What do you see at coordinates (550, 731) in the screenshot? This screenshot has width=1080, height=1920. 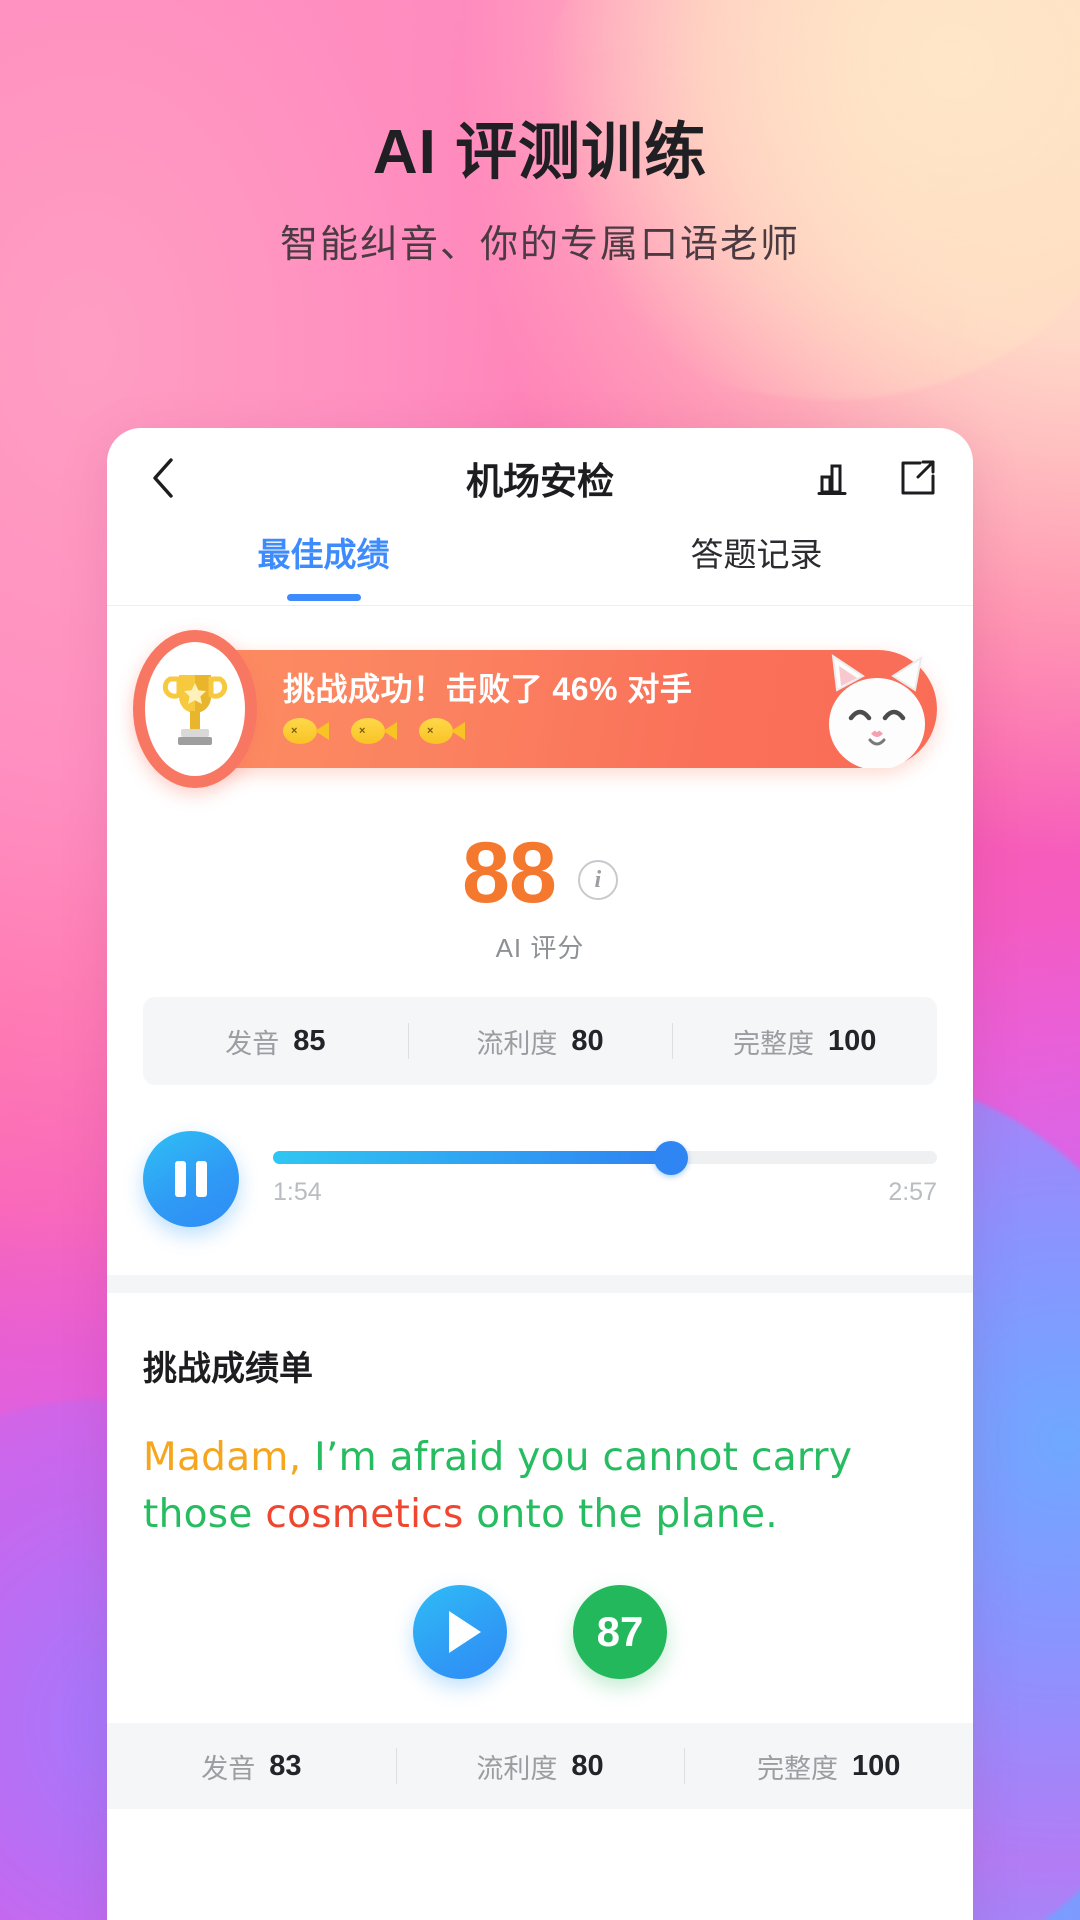 I see `fish-reward-row: × × ×` at bounding box center [550, 731].